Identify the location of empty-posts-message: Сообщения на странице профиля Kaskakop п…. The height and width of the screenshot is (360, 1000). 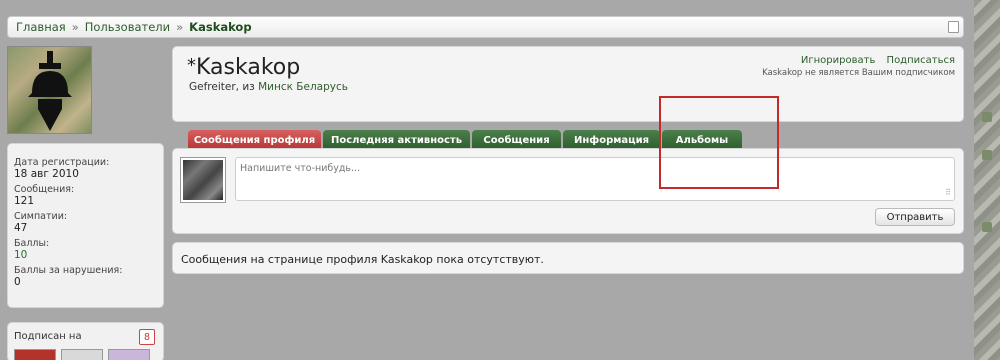
(568, 258).